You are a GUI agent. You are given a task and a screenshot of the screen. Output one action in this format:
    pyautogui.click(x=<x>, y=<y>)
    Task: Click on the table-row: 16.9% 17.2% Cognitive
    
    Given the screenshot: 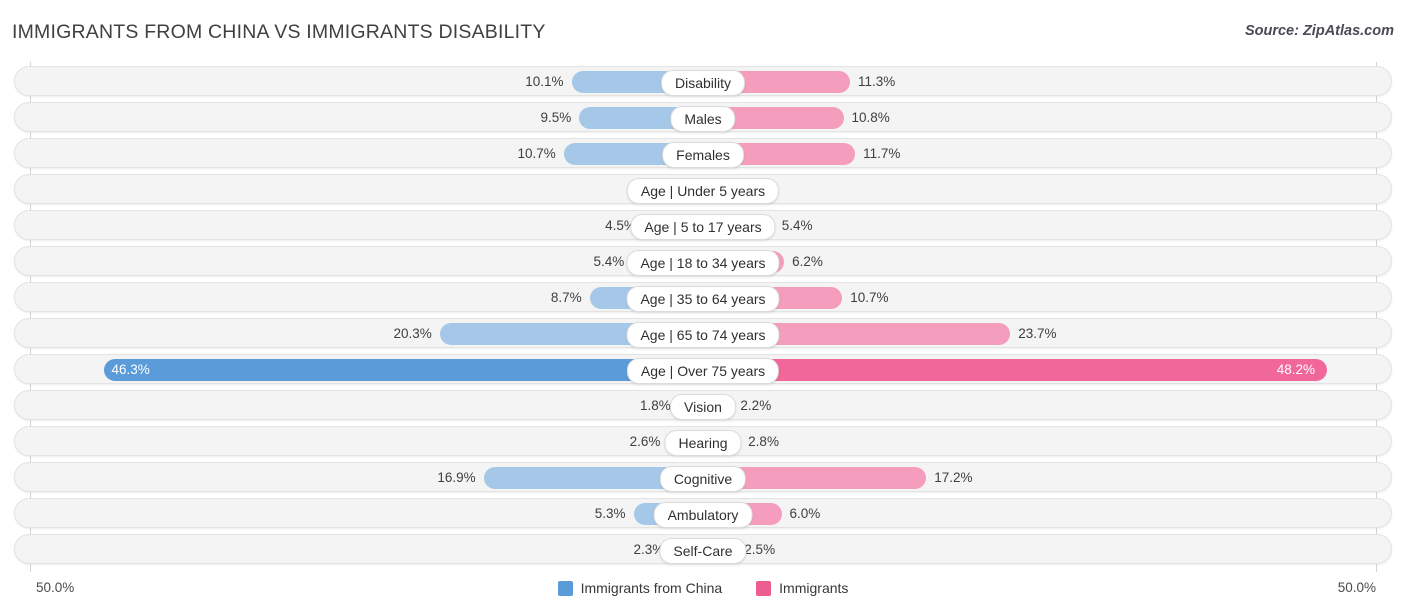 What is the action you would take?
    pyautogui.click(x=703, y=477)
    